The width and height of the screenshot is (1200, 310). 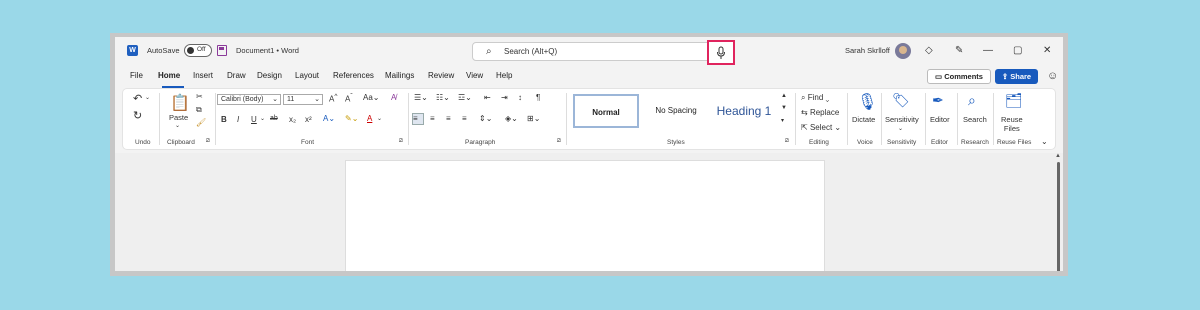 What do you see at coordinates (418, 119) in the screenshot?
I see `align-left-icon: ≡` at bounding box center [418, 119].